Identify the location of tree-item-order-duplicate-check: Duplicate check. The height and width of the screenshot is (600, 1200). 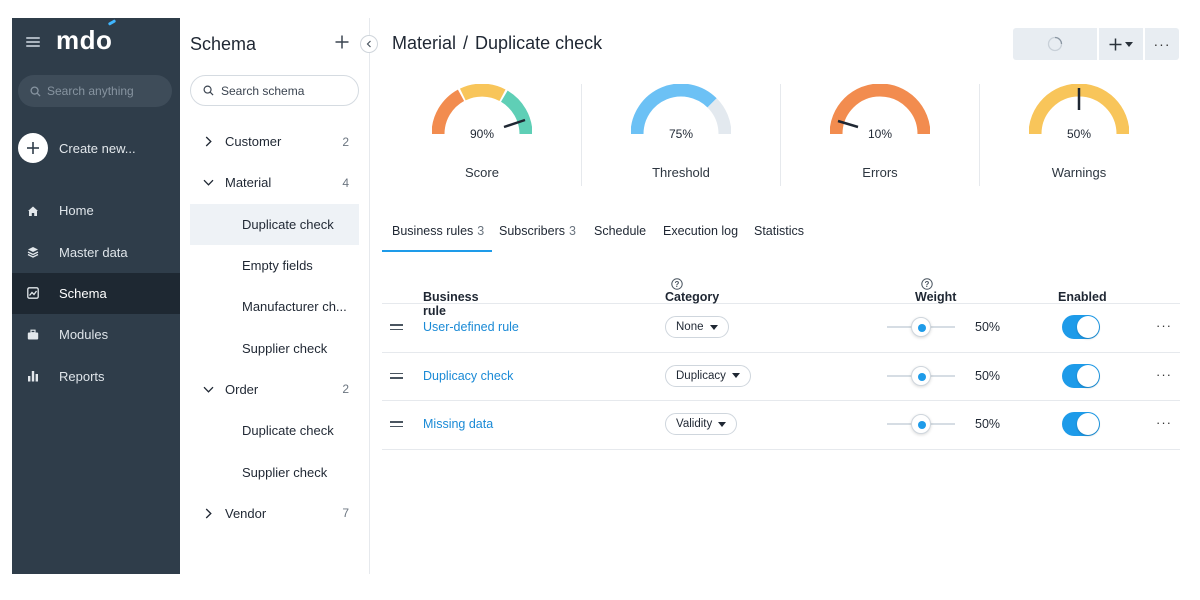
(274, 430).